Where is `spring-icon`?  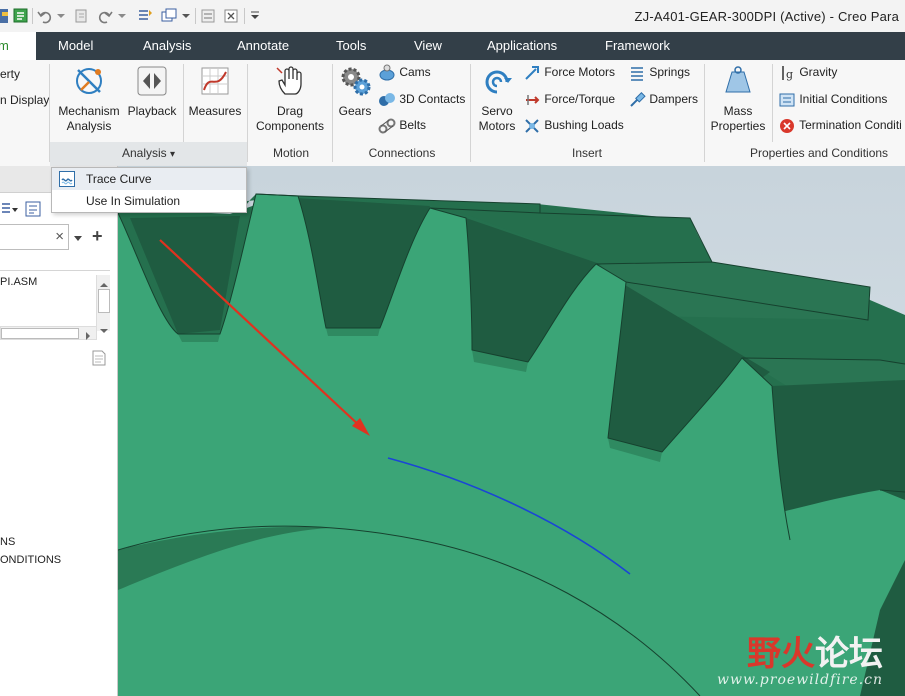 spring-icon is located at coordinates (637, 74).